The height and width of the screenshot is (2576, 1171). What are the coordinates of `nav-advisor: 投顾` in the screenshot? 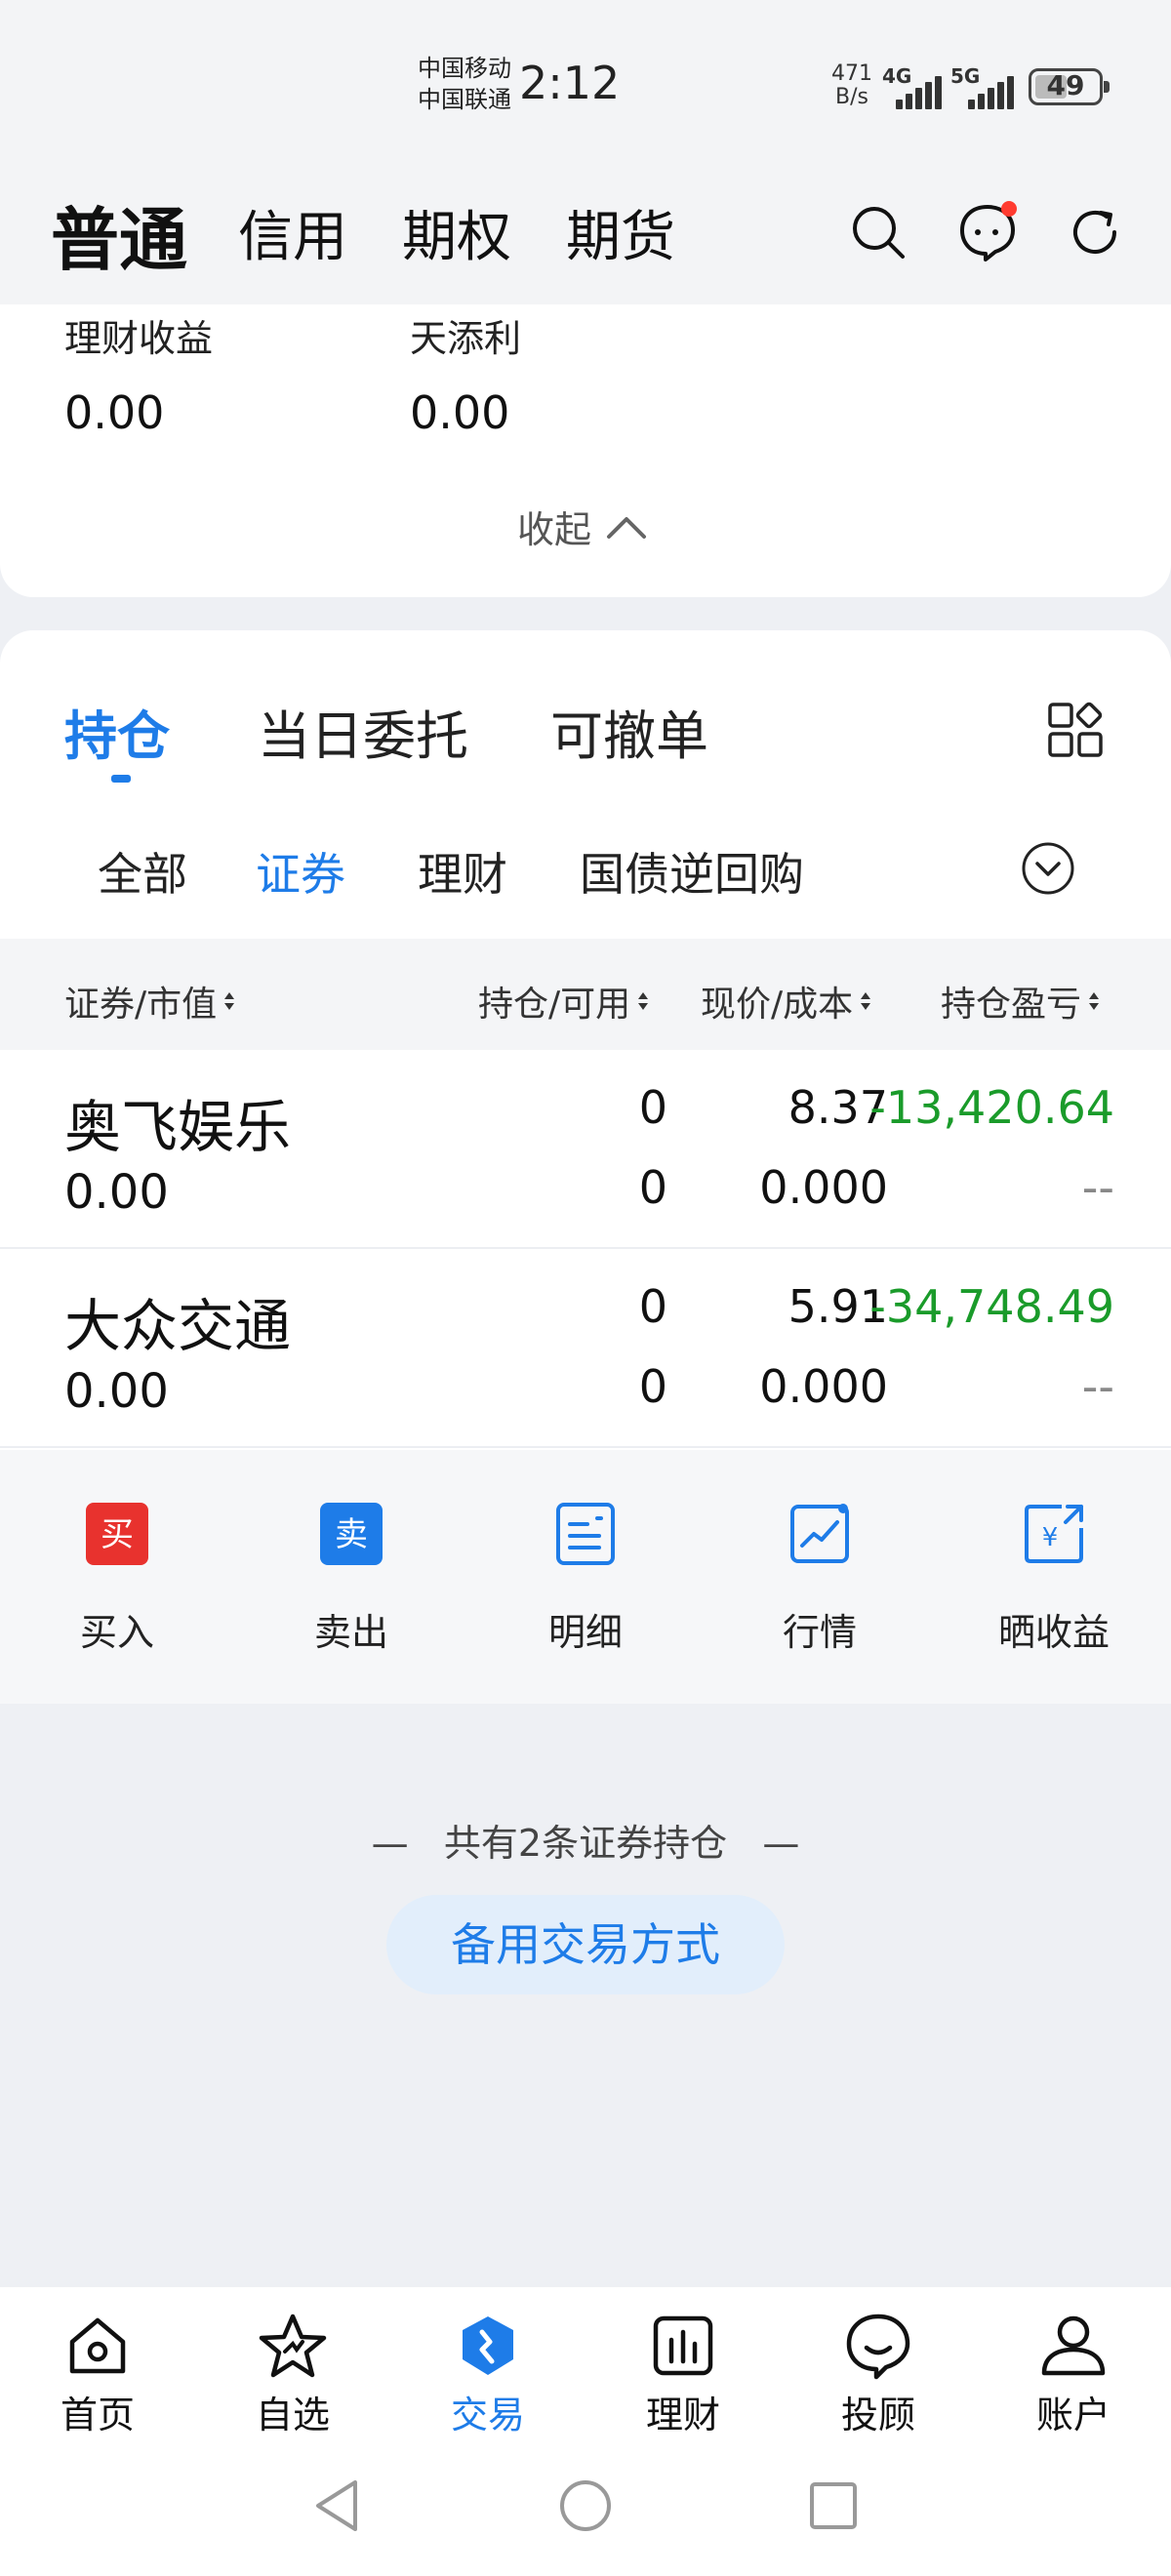 It's located at (878, 2374).